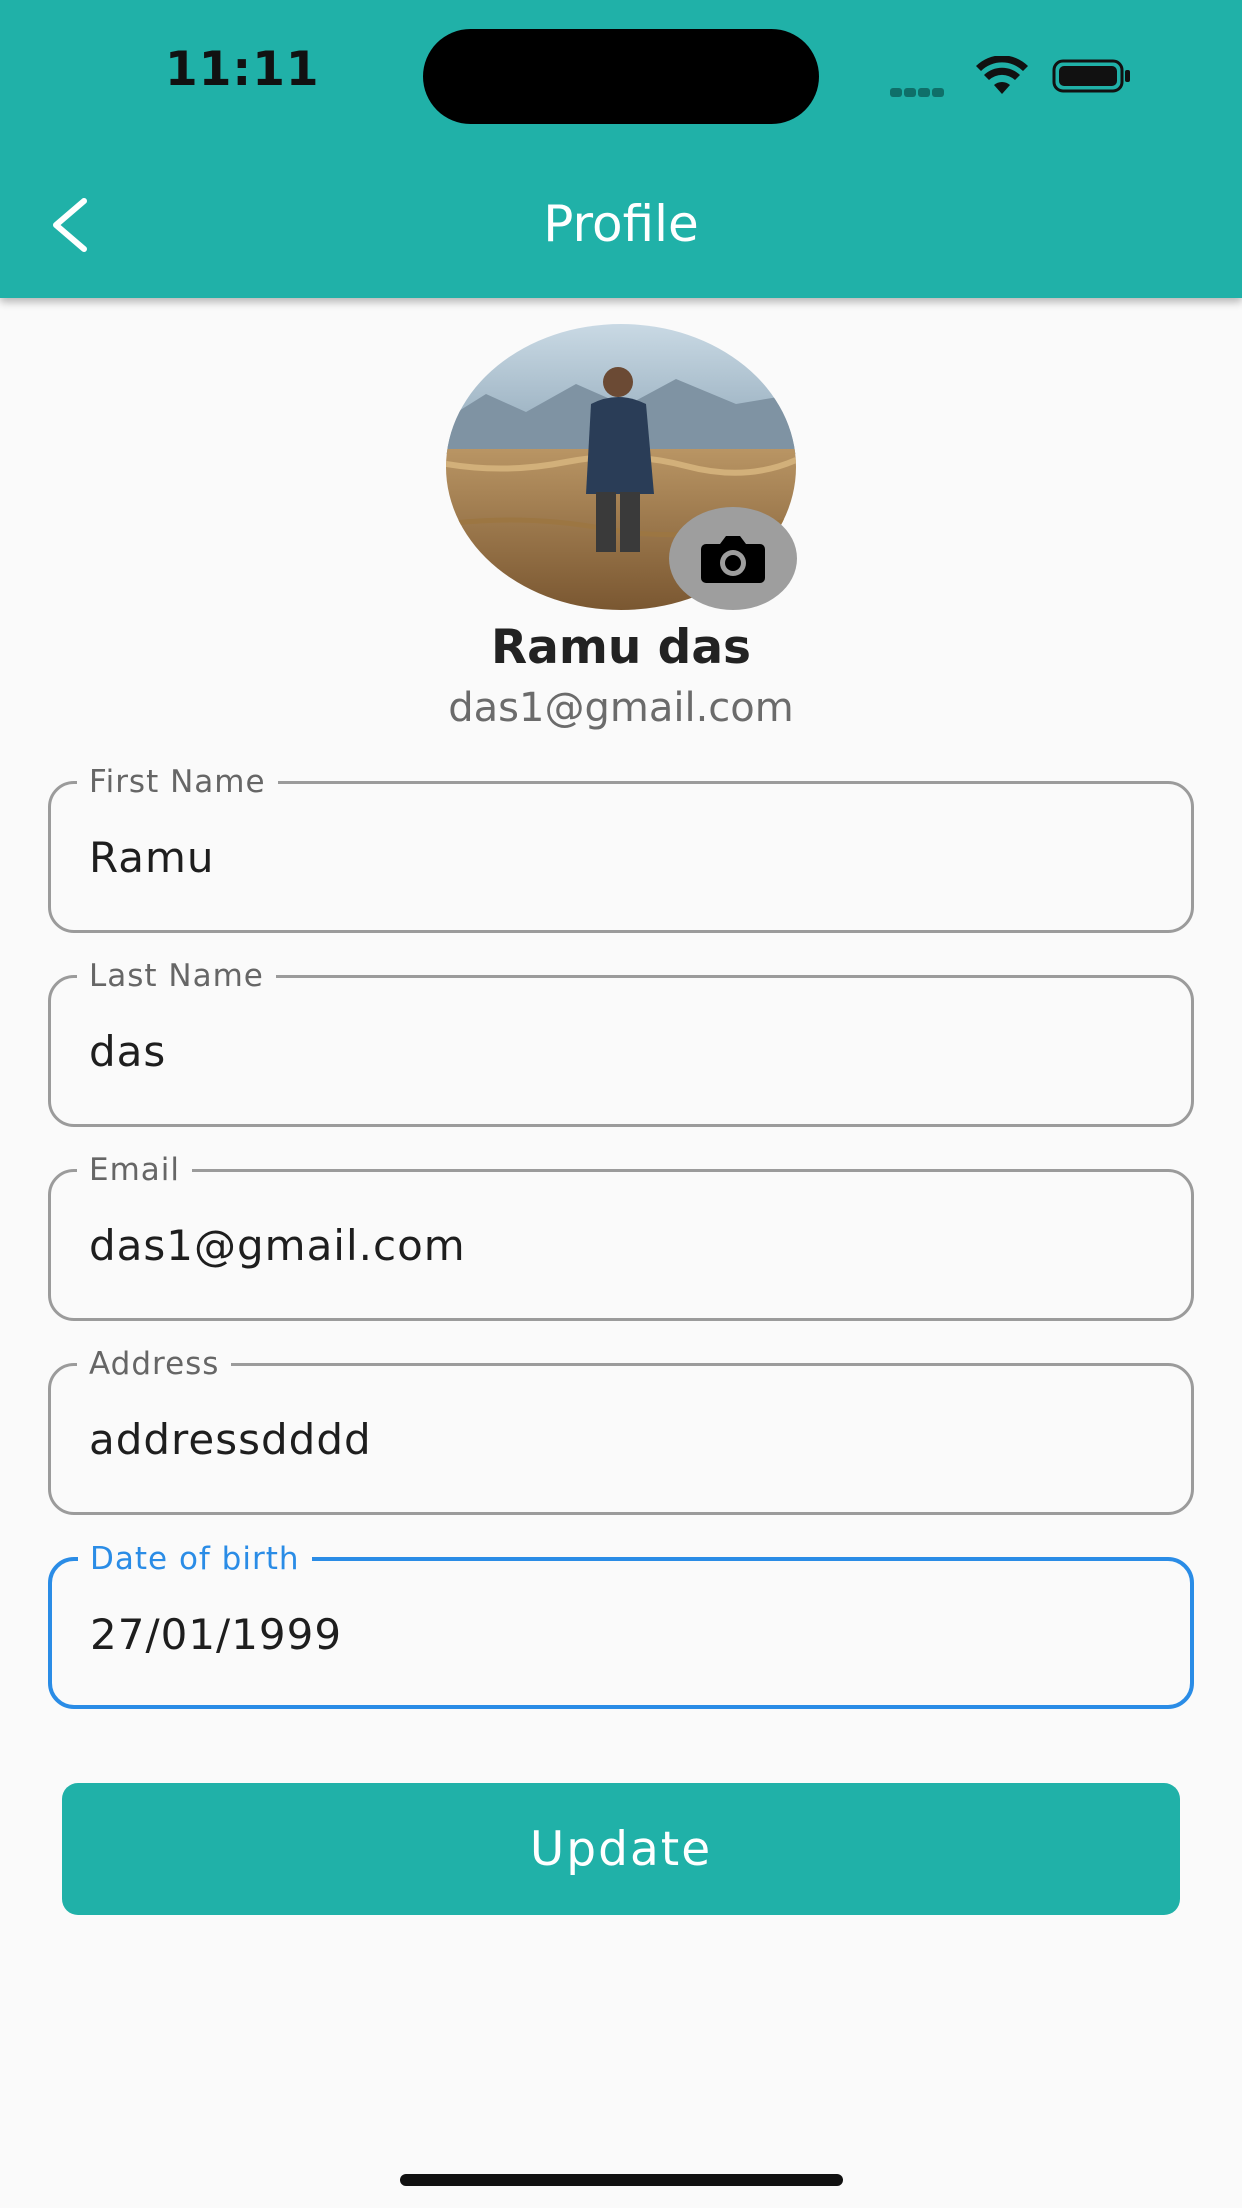  What do you see at coordinates (619, 857) in the screenshot?
I see `first-name-input` at bounding box center [619, 857].